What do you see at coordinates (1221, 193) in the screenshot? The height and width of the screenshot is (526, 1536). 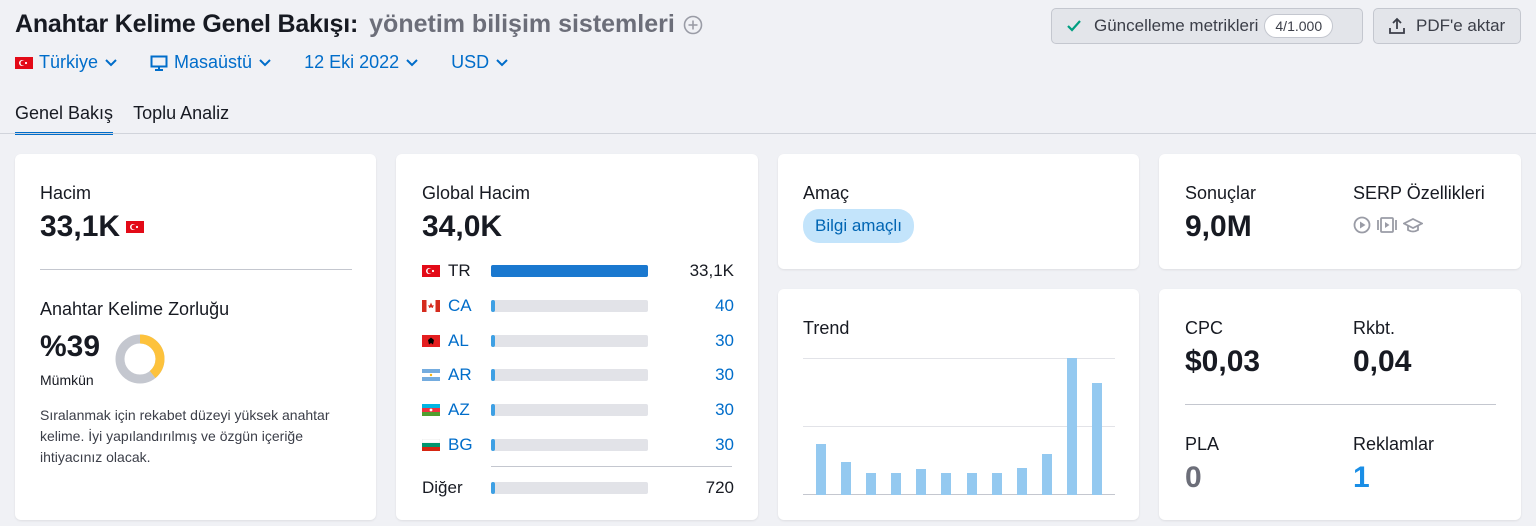 I see `results-label: Sonuçlar` at bounding box center [1221, 193].